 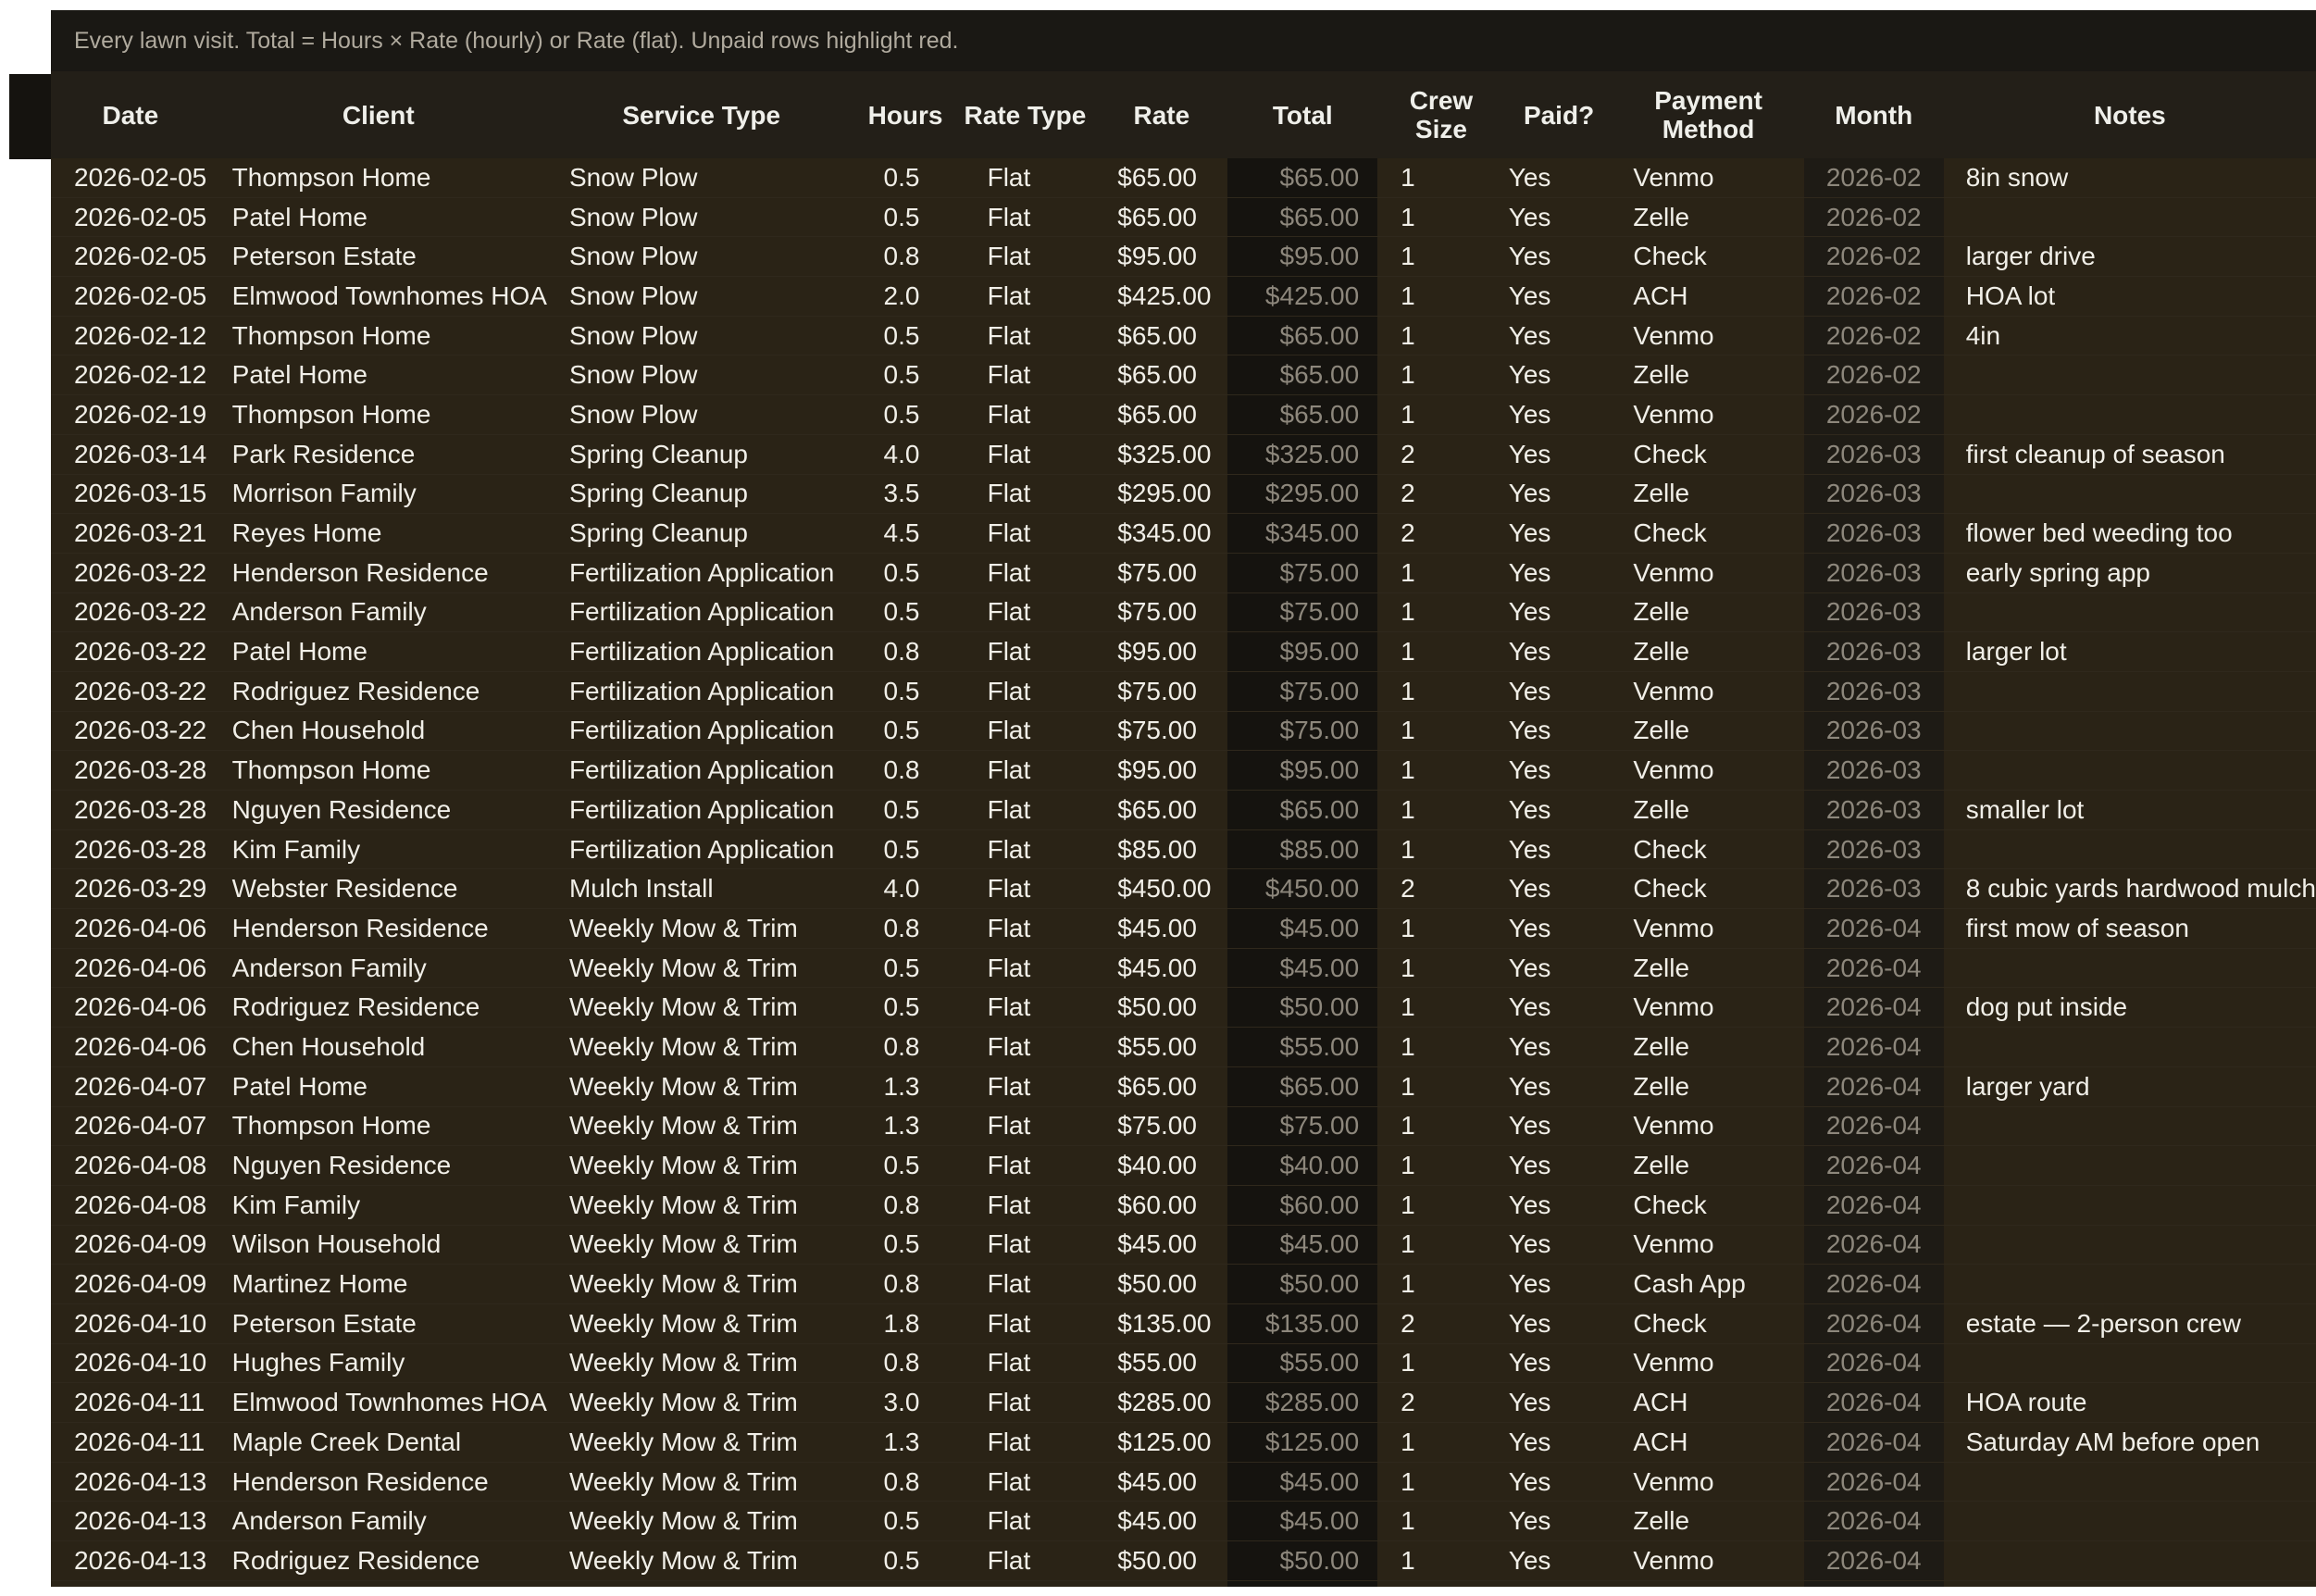 What do you see at coordinates (131, 217) in the screenshot?
I see `date-cell: 2026-02-05` at bounding box center [131, 217].